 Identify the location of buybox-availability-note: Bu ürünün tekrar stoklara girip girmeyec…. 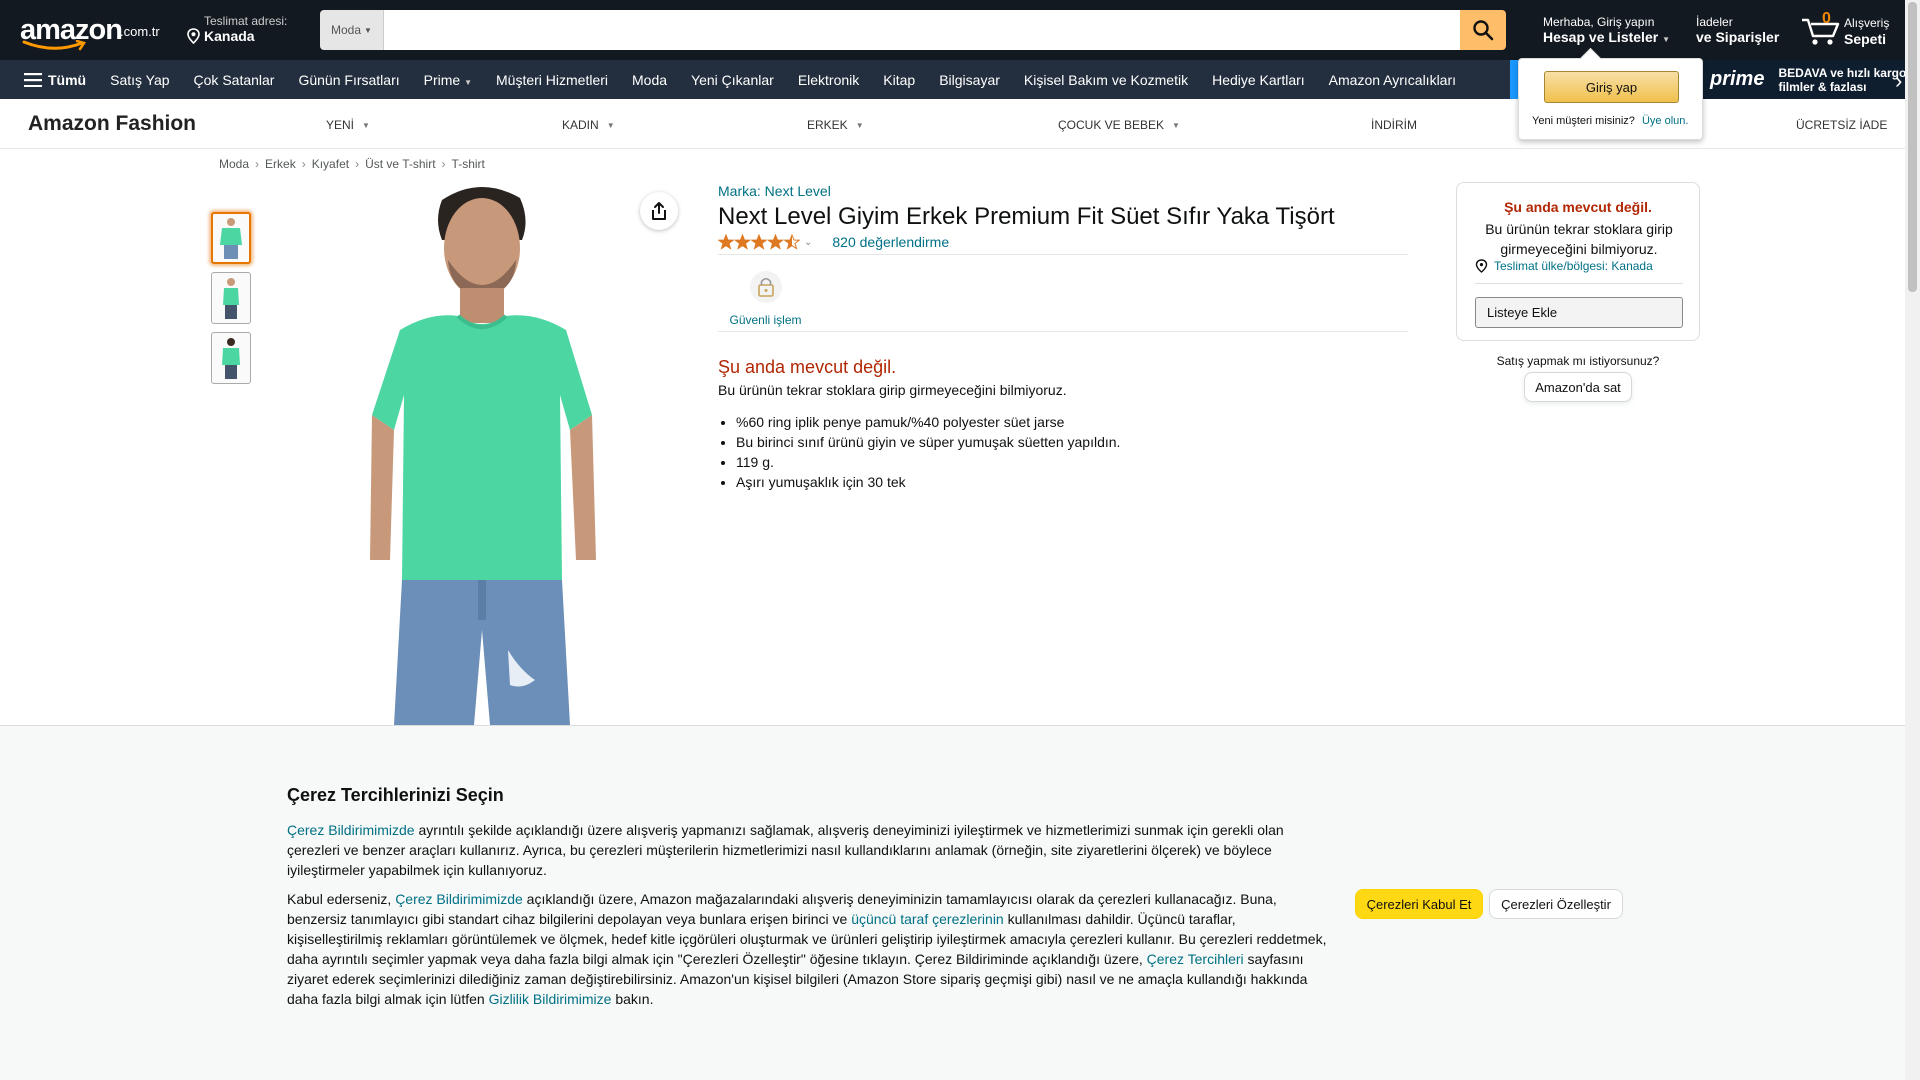
(1579, 239).